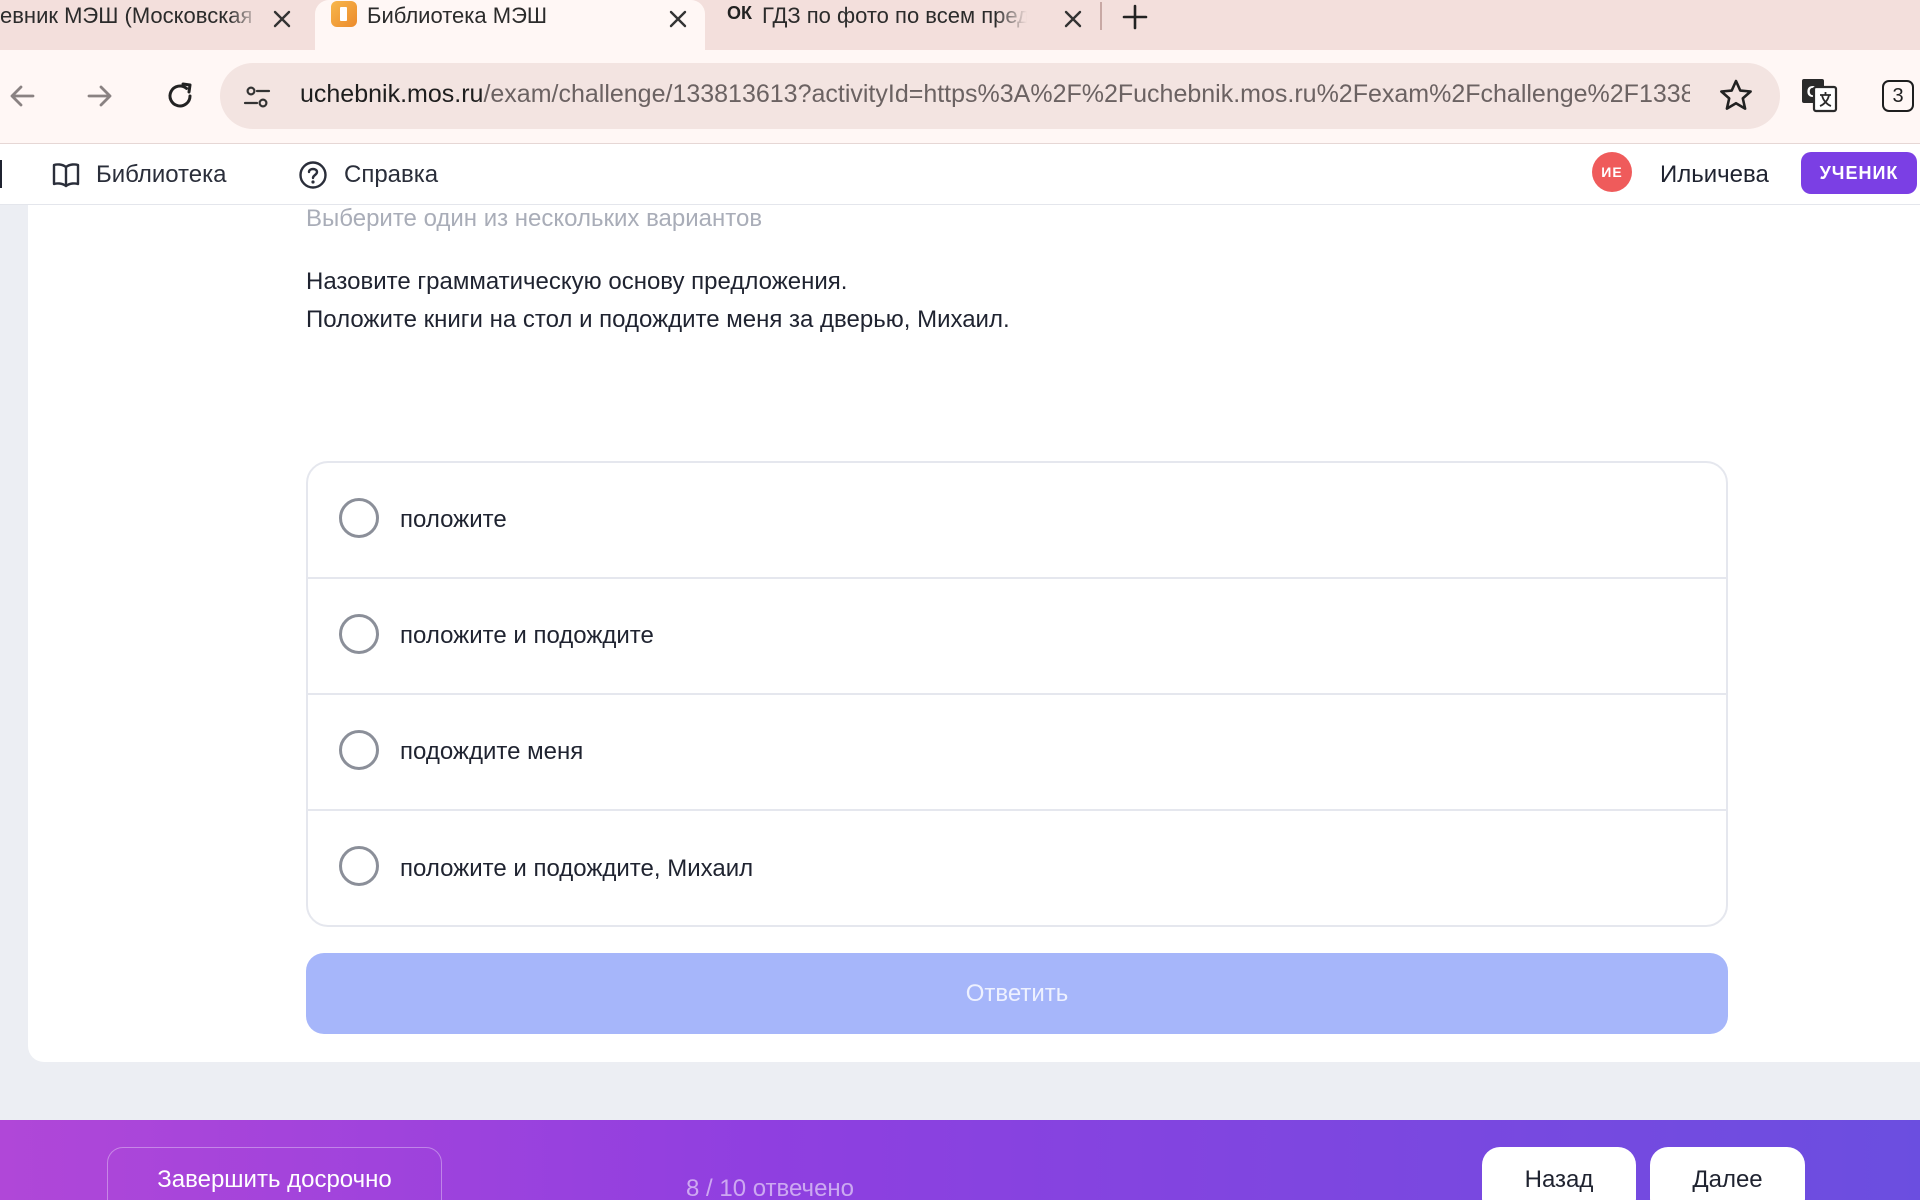  I want to click on ok-favicon-icon: ОК, so click(739, 13).